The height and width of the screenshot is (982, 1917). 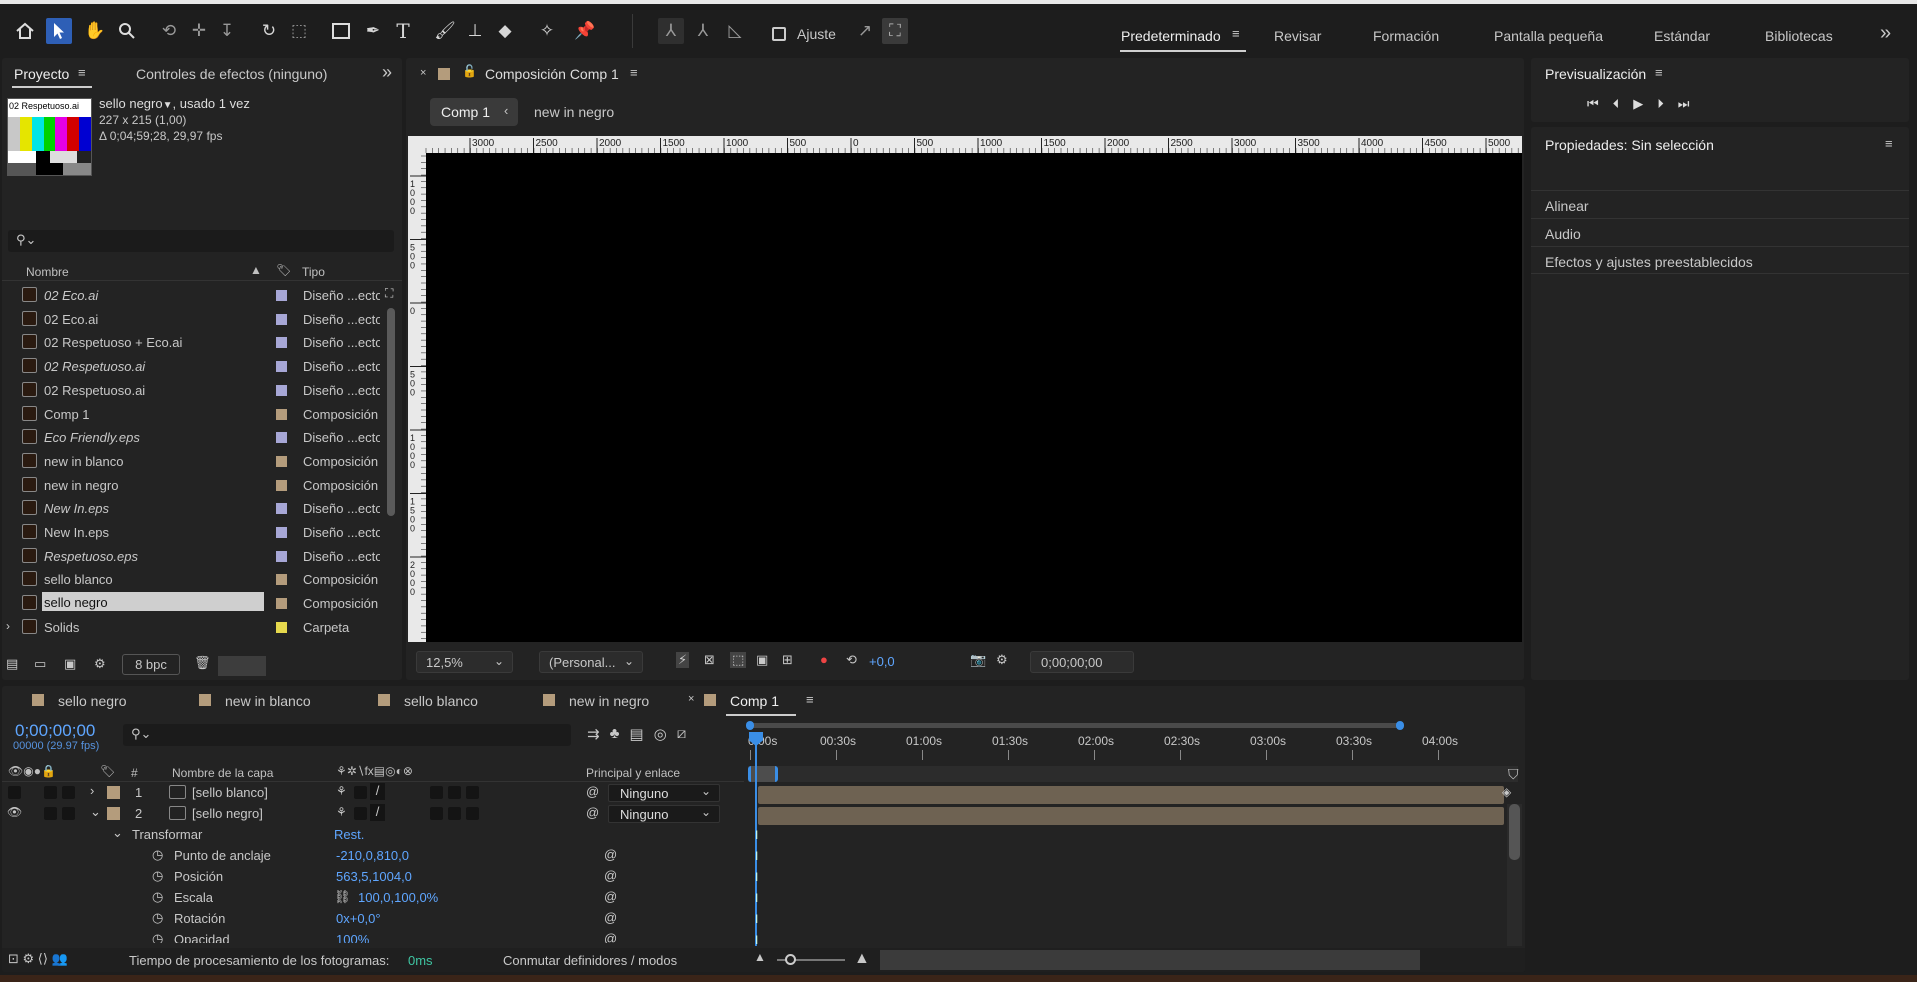 What do you see at coordinates (191, 627) in the screenshot?
I see `project-list-item: › Solids Carpeta` at bounding box center [191, 627].